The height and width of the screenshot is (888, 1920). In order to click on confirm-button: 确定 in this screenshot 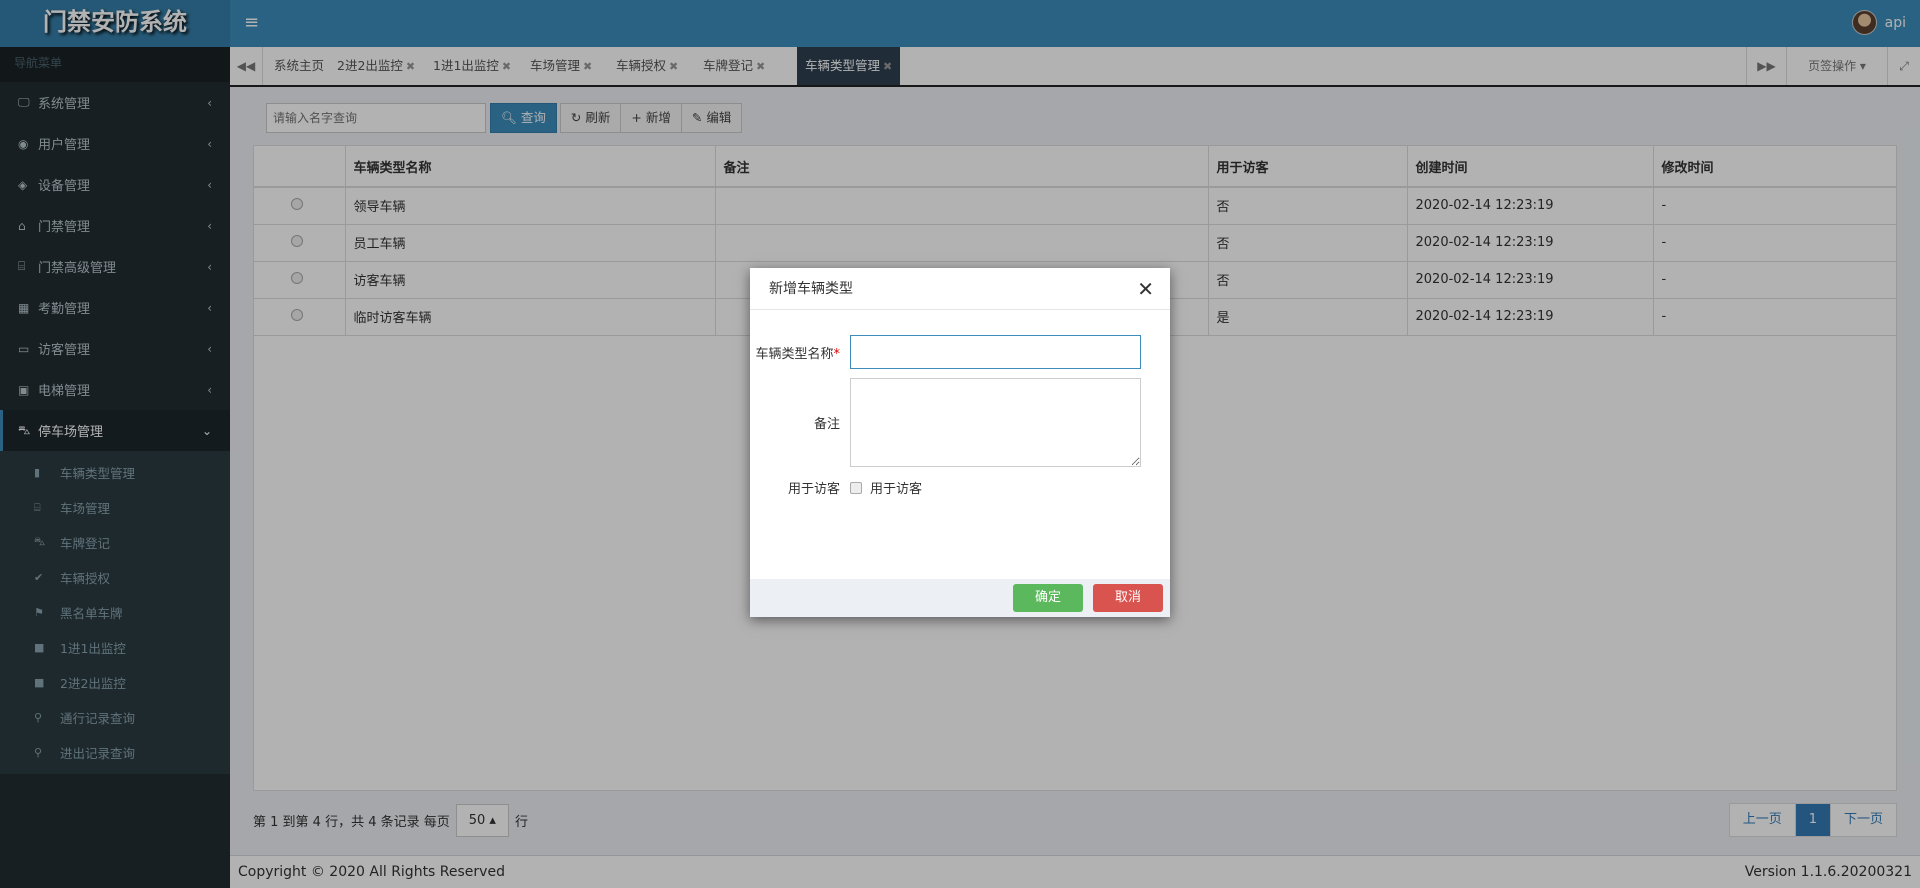, I will do `click(1048, 598)`.